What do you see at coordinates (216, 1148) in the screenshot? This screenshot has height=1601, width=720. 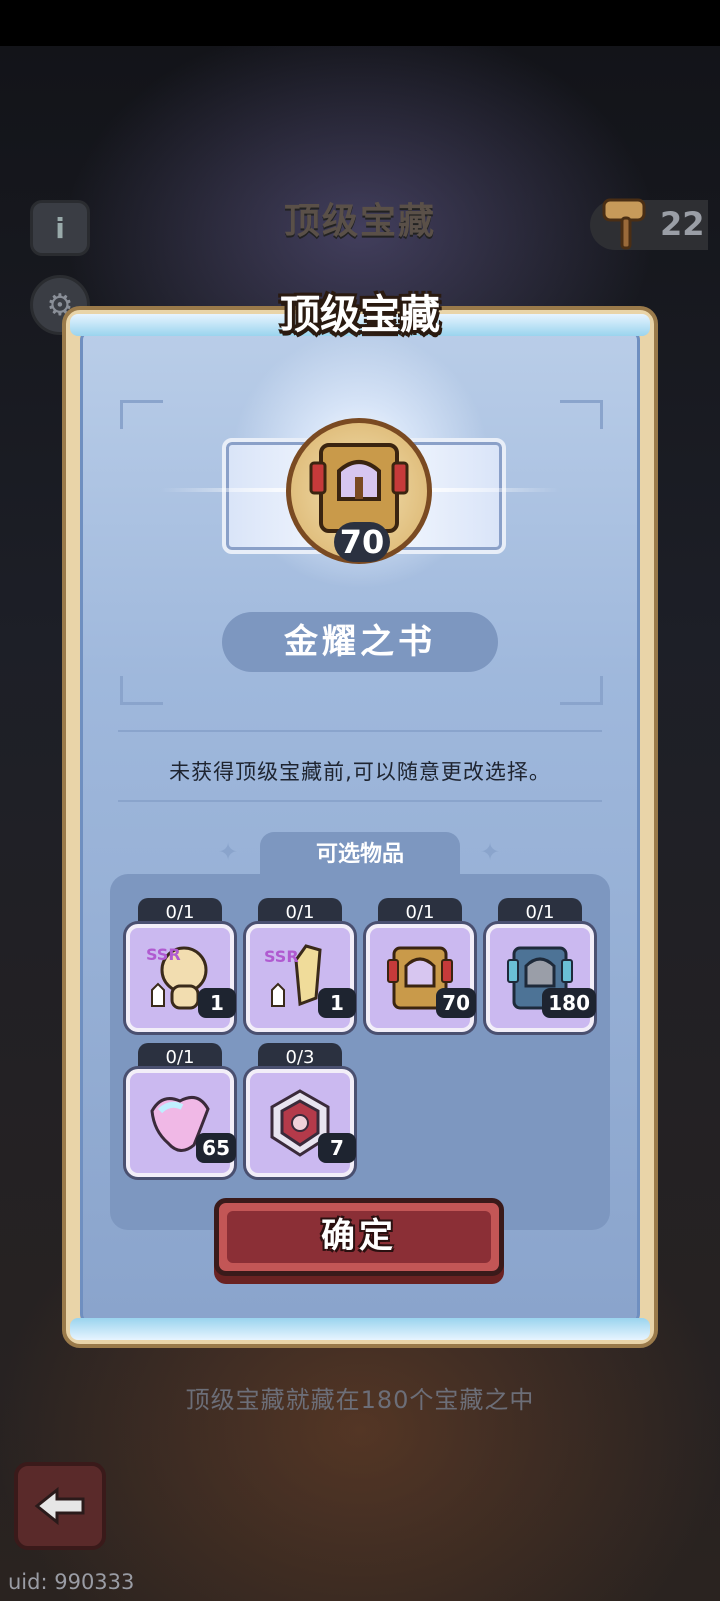 I see `item-quantity: 65` at bounding box center [216, 1148].